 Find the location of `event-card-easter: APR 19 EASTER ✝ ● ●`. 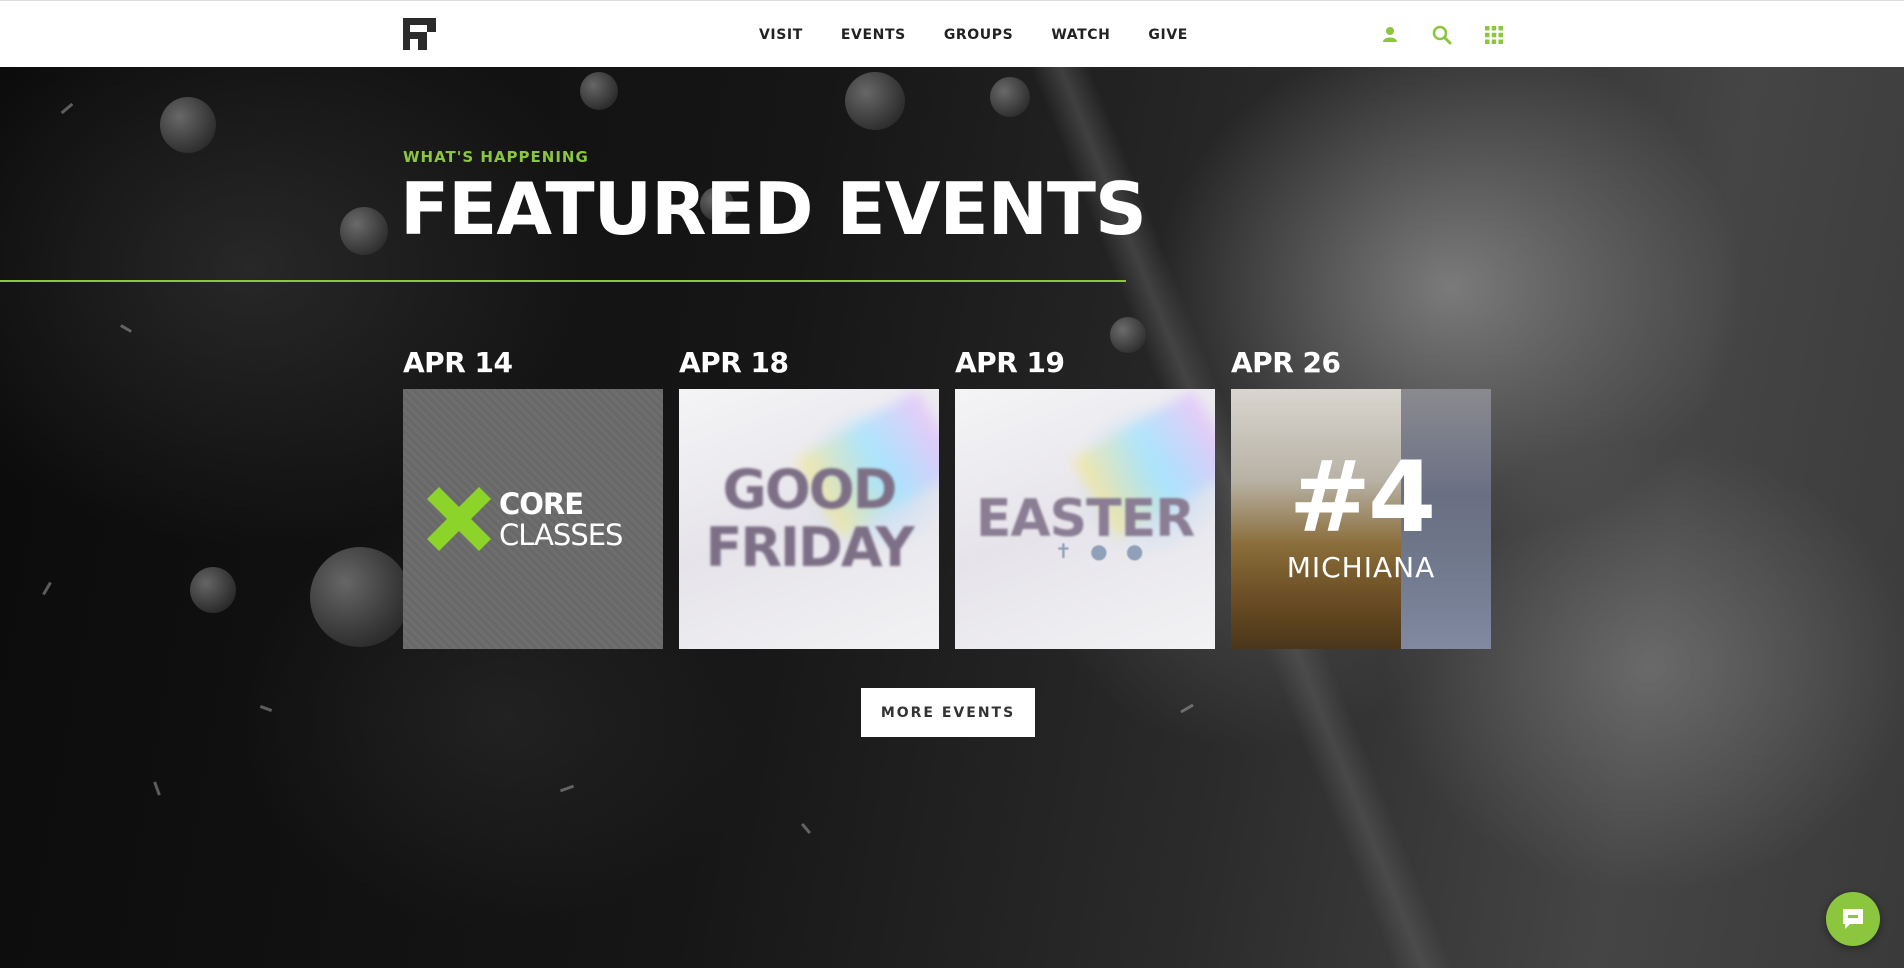

event-card-easter: APR 19 EASTER ✝ ● ● is located at coordinates (1085, 498).